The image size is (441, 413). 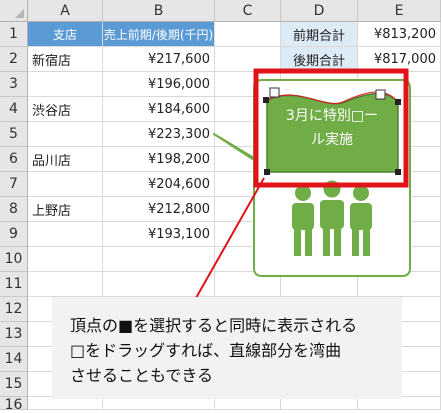 What do you see at coordinates (274, 92) in the screenshot?
I see `bezier-handle-left` at bounding box center [274, 92].